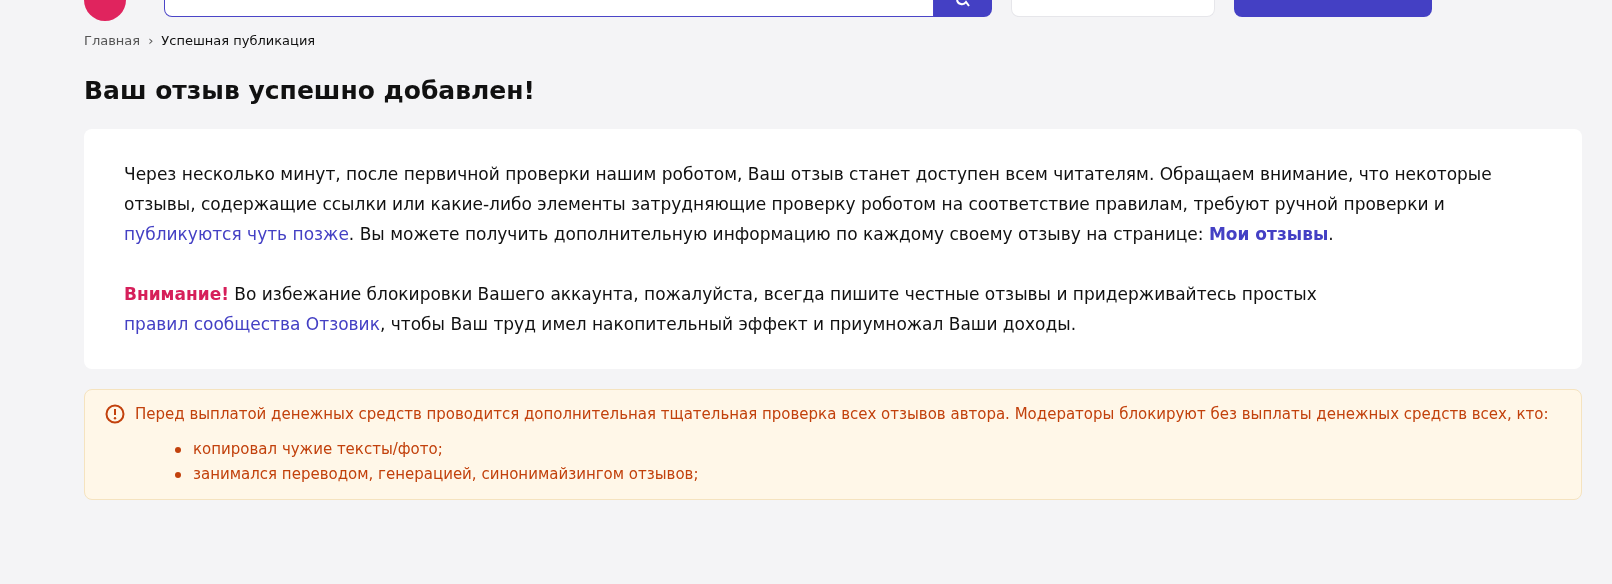 Image resolution: width=1612 pixels, height=584 pixels. I want to click on warning-item: занимался переводом, генерацией, синонимайзингом отзывов;, so click(446, 474).